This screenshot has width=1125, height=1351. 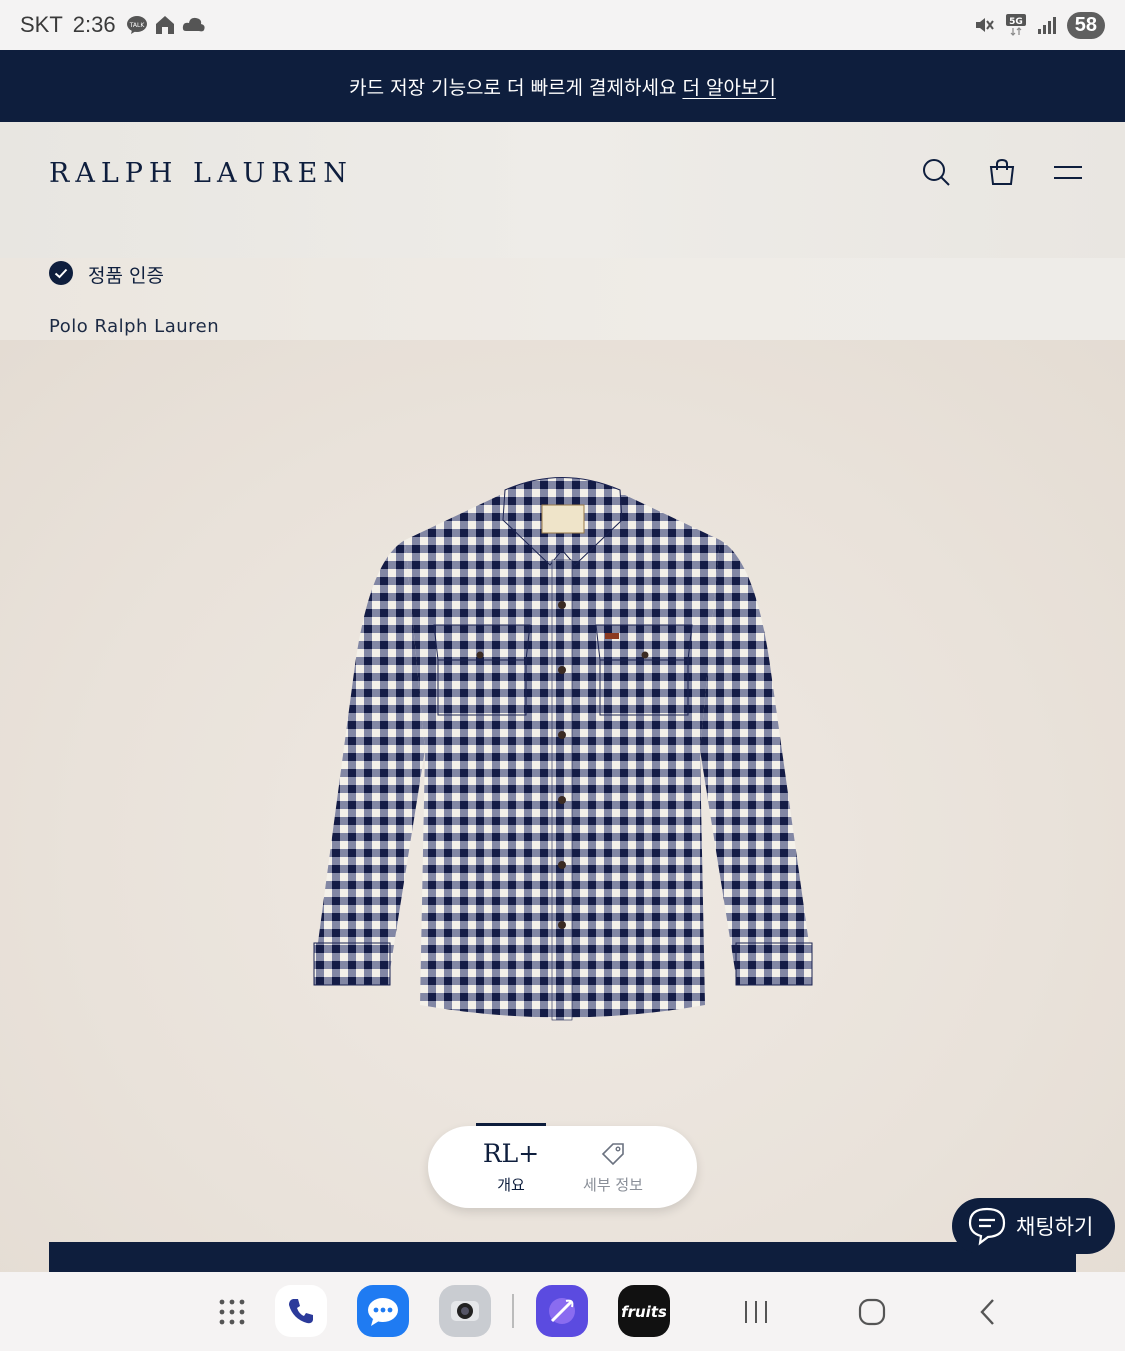 I want to click on svg-text: 5G, so click(x=1016, y=22).